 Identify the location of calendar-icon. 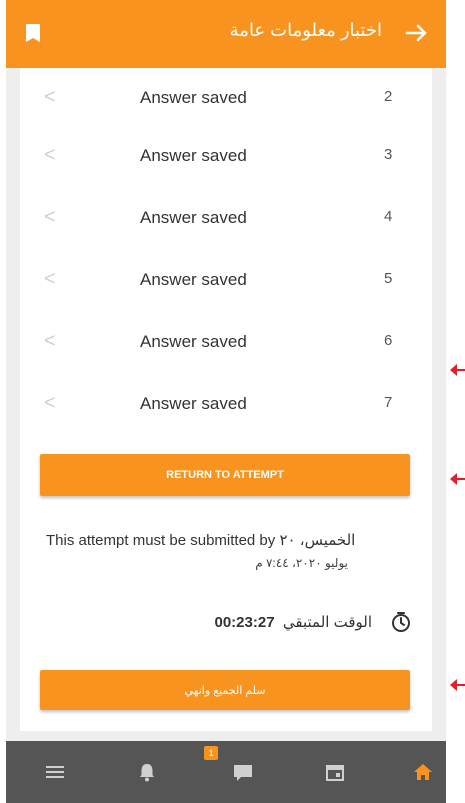
(335, 772).